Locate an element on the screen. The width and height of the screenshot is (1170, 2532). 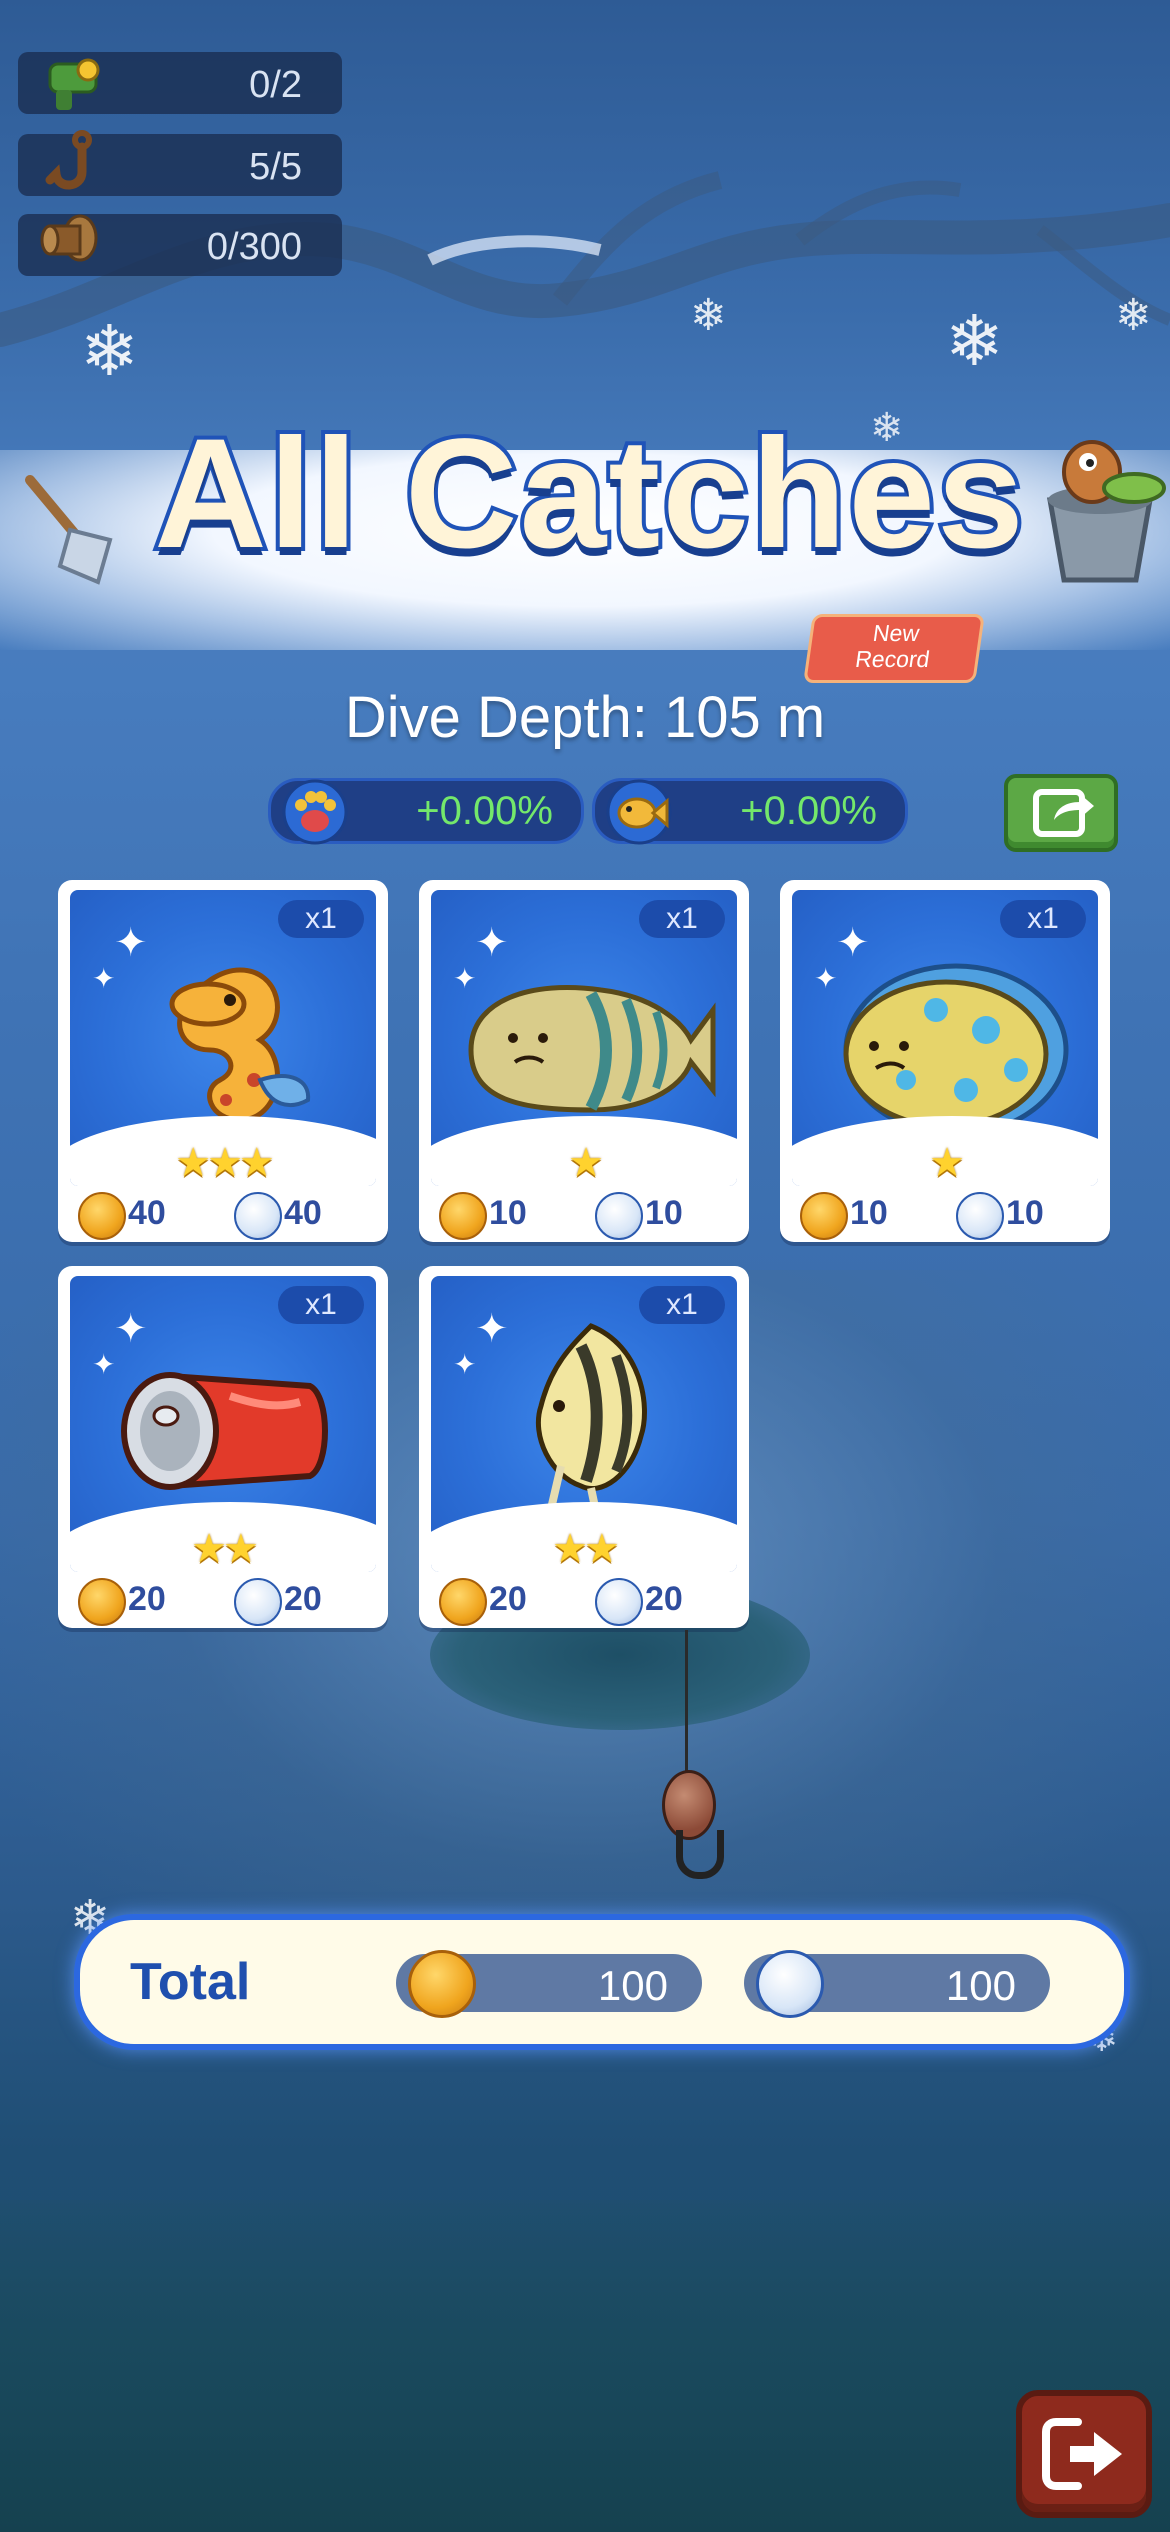
hook-count: 5/5 is located at coordinates (275, 167).